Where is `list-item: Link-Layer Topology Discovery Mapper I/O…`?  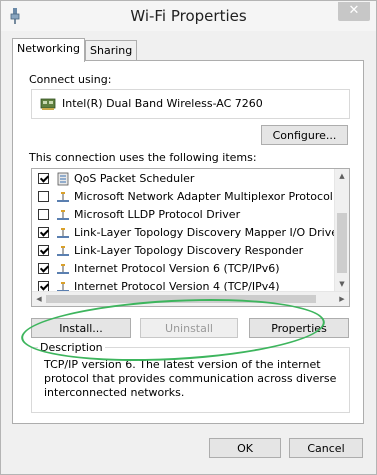
list-item: Link-Layer Topology Discovery Mapper I/O… is located at coordinates (183, 233).